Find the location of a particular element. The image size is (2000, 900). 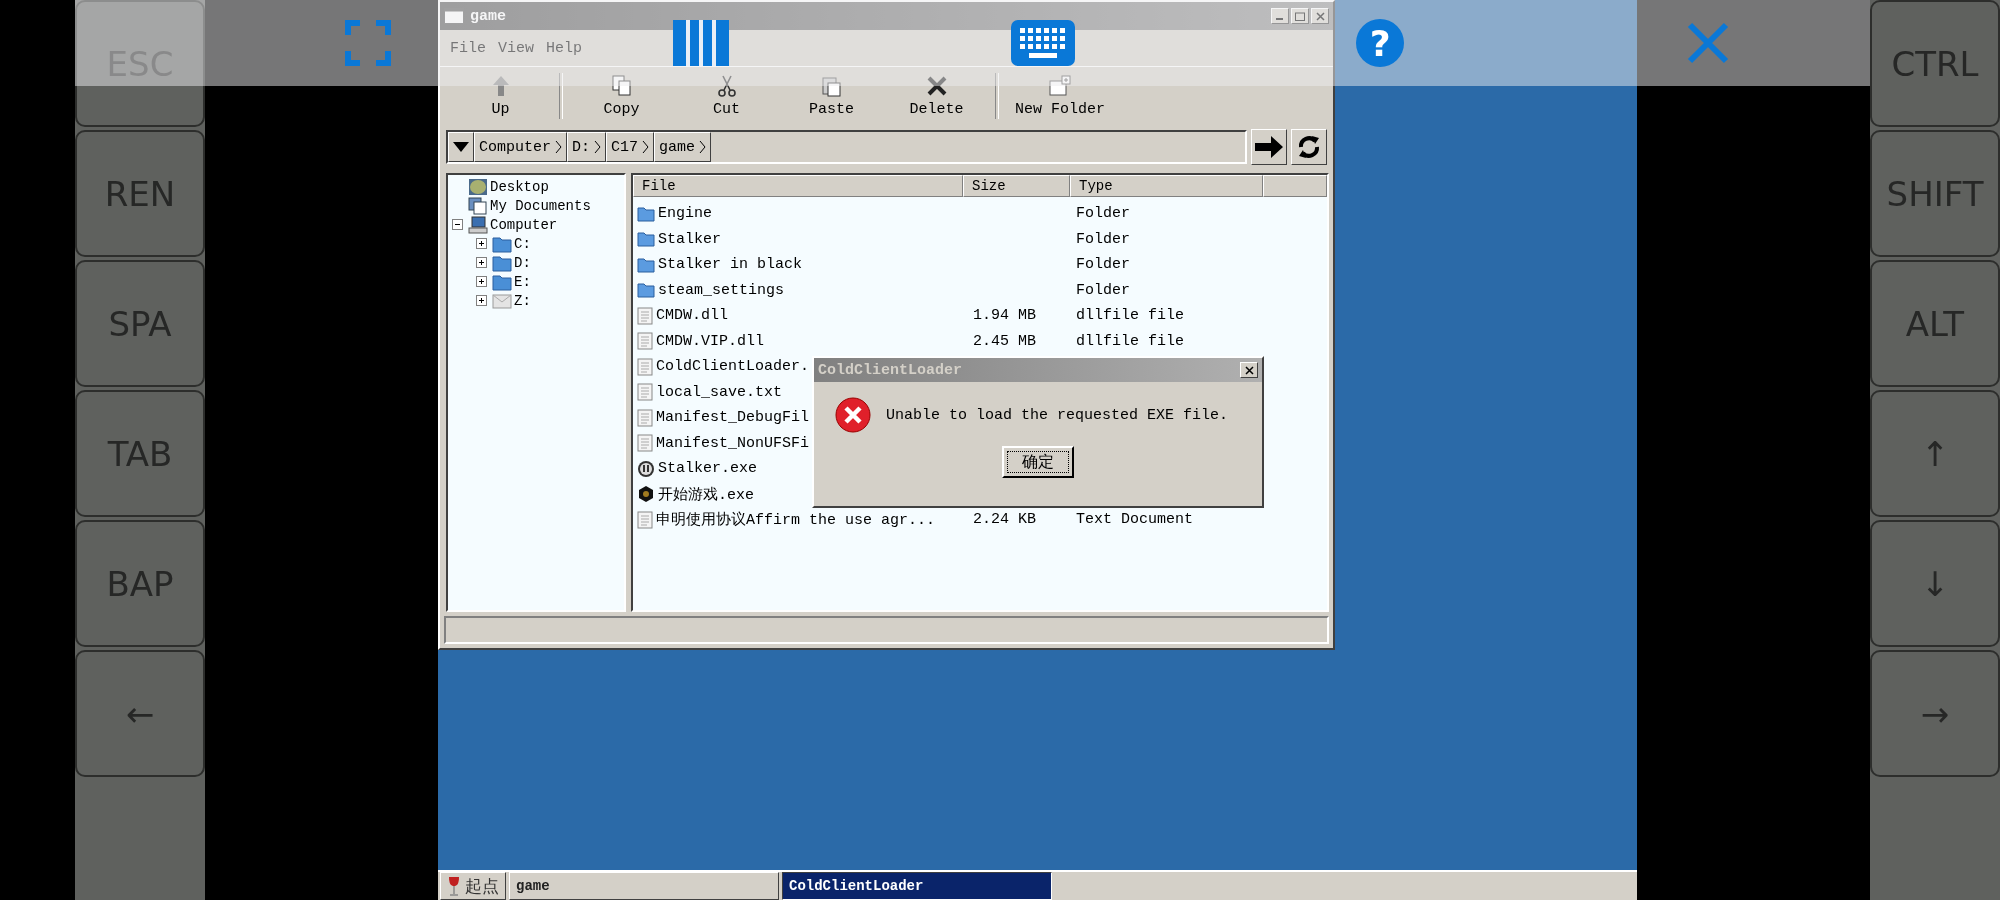

file-name: steam_settings is located at coordinates (721, 290).